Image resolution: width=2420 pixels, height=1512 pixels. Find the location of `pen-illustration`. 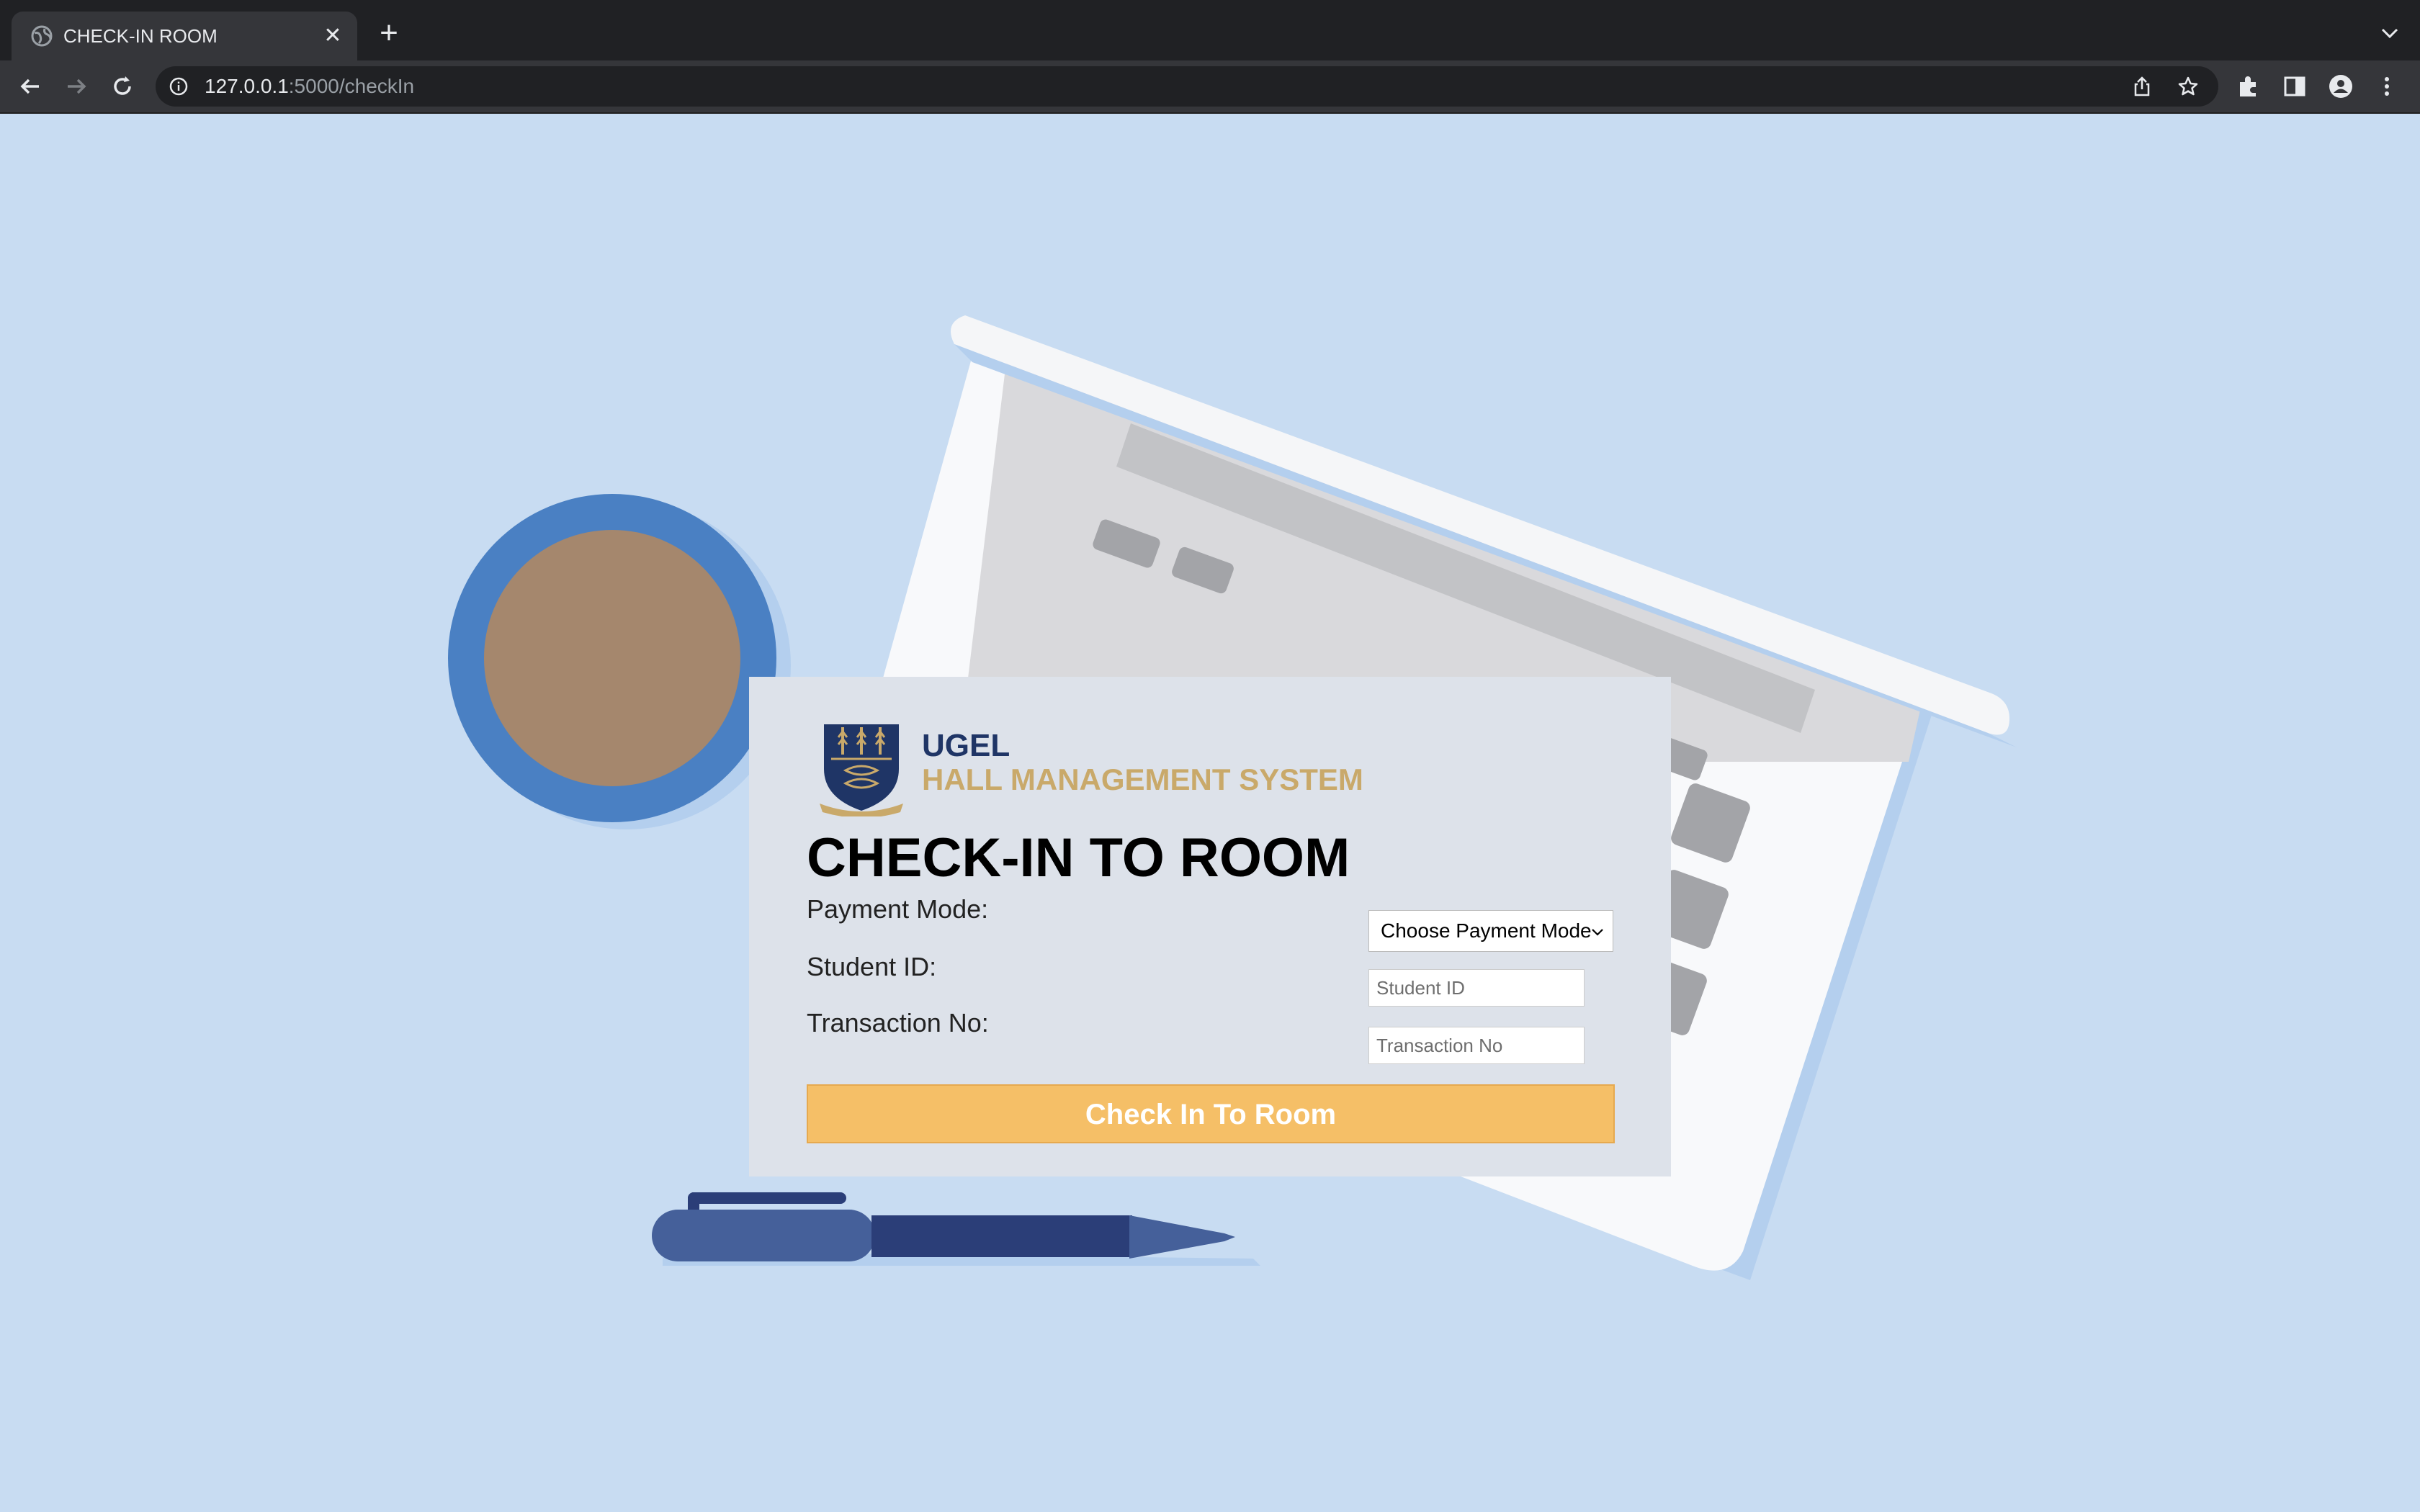

pen-illustration is located at coordinates (956, 1229).